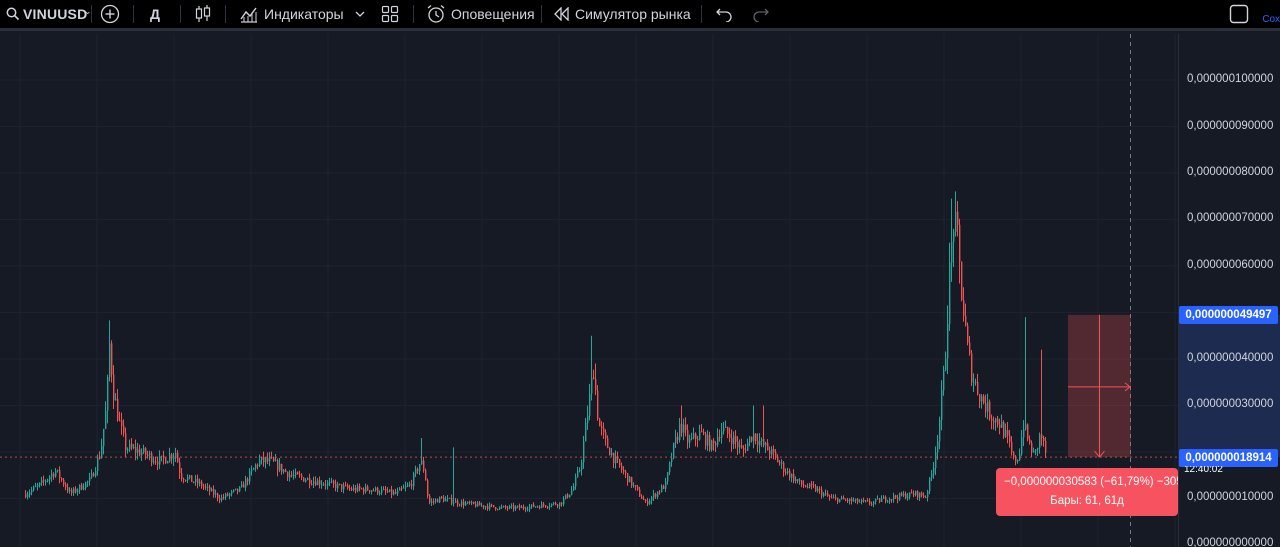  I want to click on undo-button, so click(724, 14).